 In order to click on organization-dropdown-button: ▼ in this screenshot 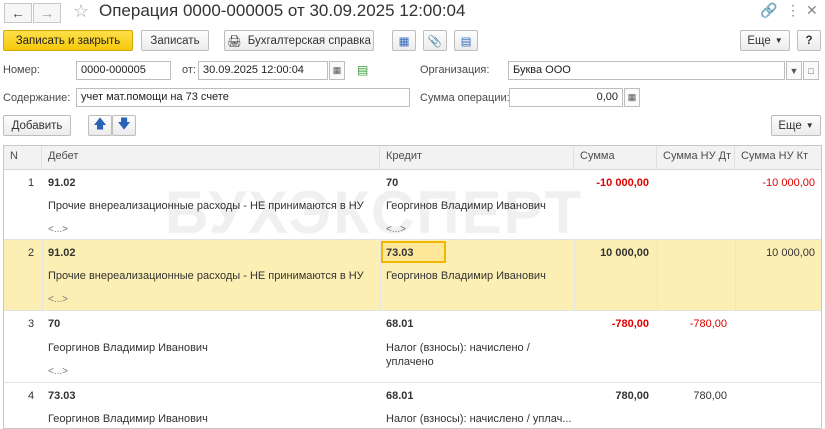, I will do `click(794, 70)`.